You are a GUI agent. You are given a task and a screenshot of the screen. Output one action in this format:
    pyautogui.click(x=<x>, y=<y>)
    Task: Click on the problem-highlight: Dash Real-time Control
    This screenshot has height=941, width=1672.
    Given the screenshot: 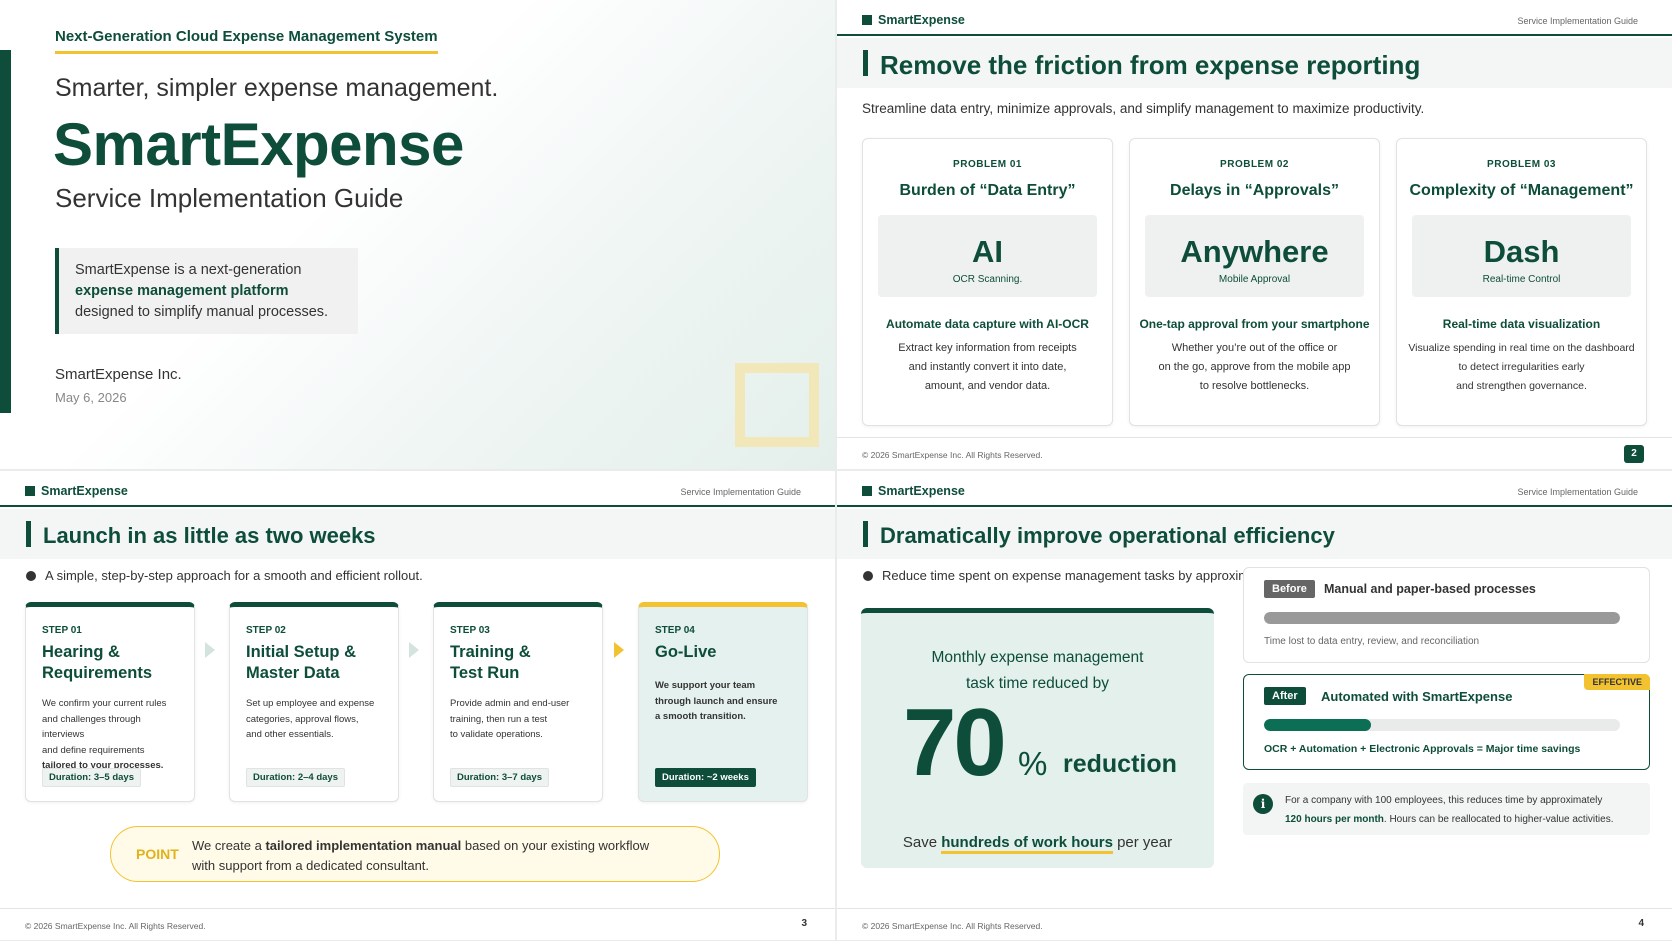 What is the action you would take?
    pyautogui.click(x=1521, y=256)
    